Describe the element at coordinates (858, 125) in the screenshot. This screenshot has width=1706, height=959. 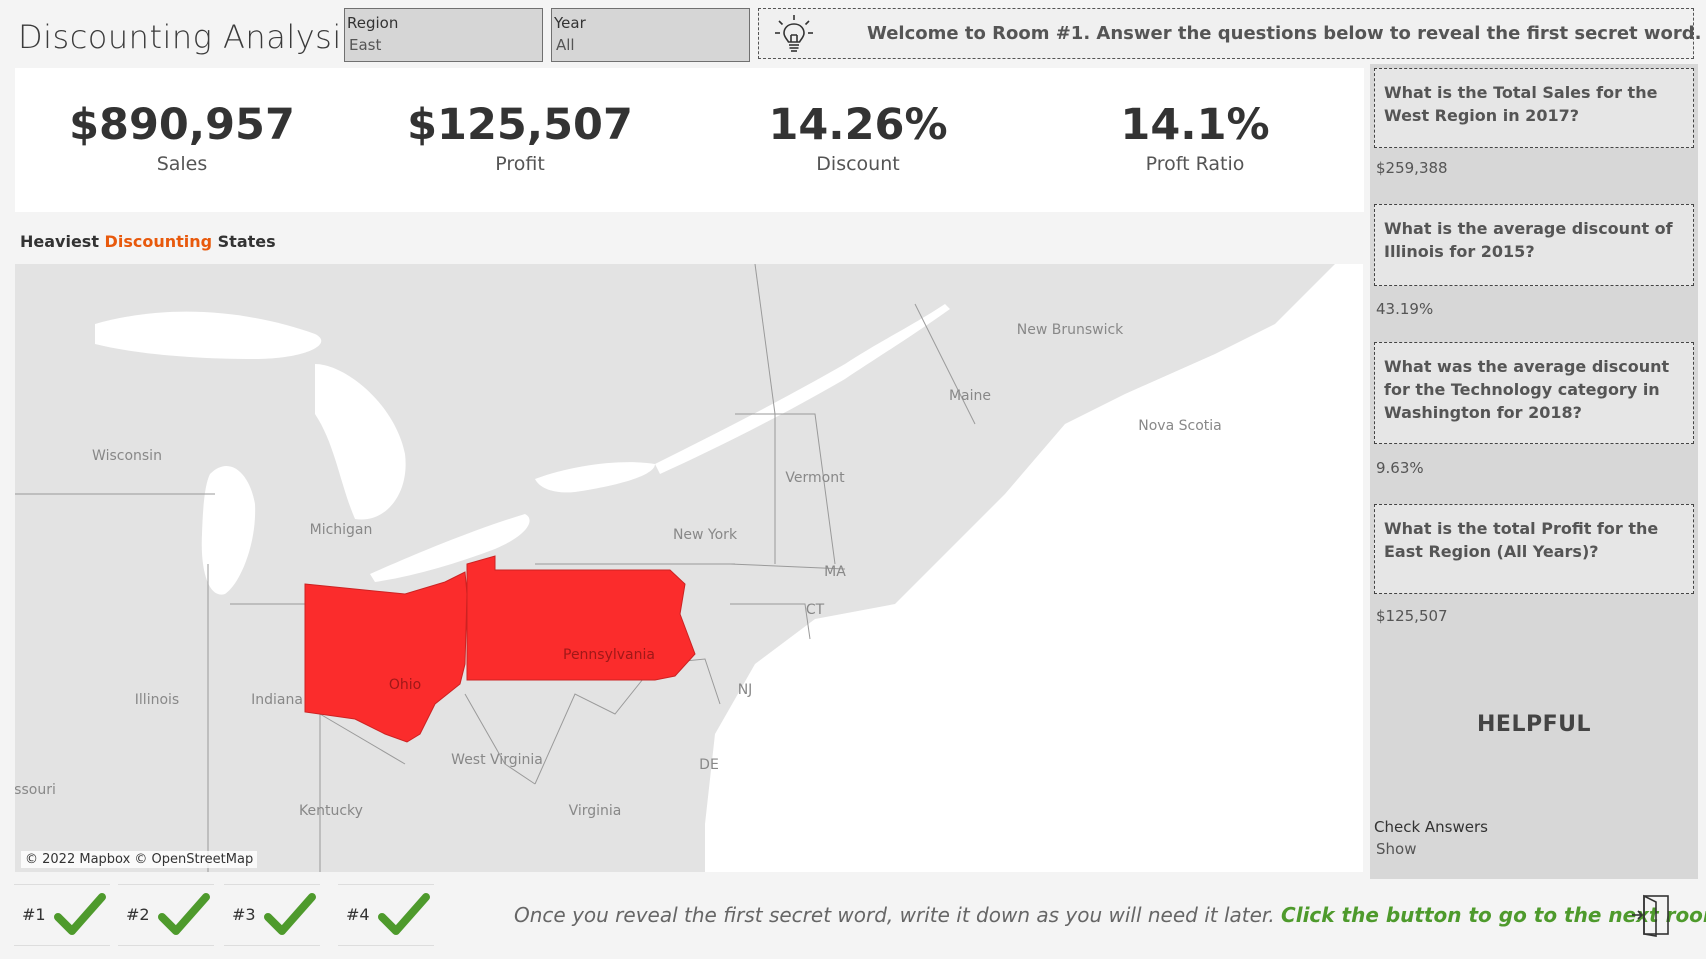
I see `kpi-discount-value: 14.26%` at that location.